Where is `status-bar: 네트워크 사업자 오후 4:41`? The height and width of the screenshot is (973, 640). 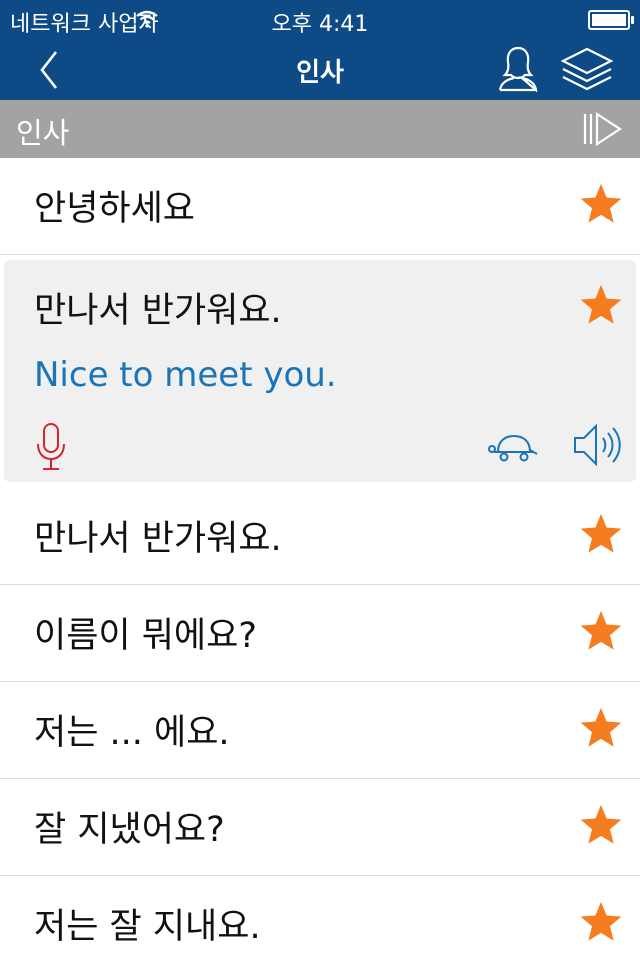
status-bar: 네트워크 사업자 오후 4:41 is located at coordinates (320, 20).